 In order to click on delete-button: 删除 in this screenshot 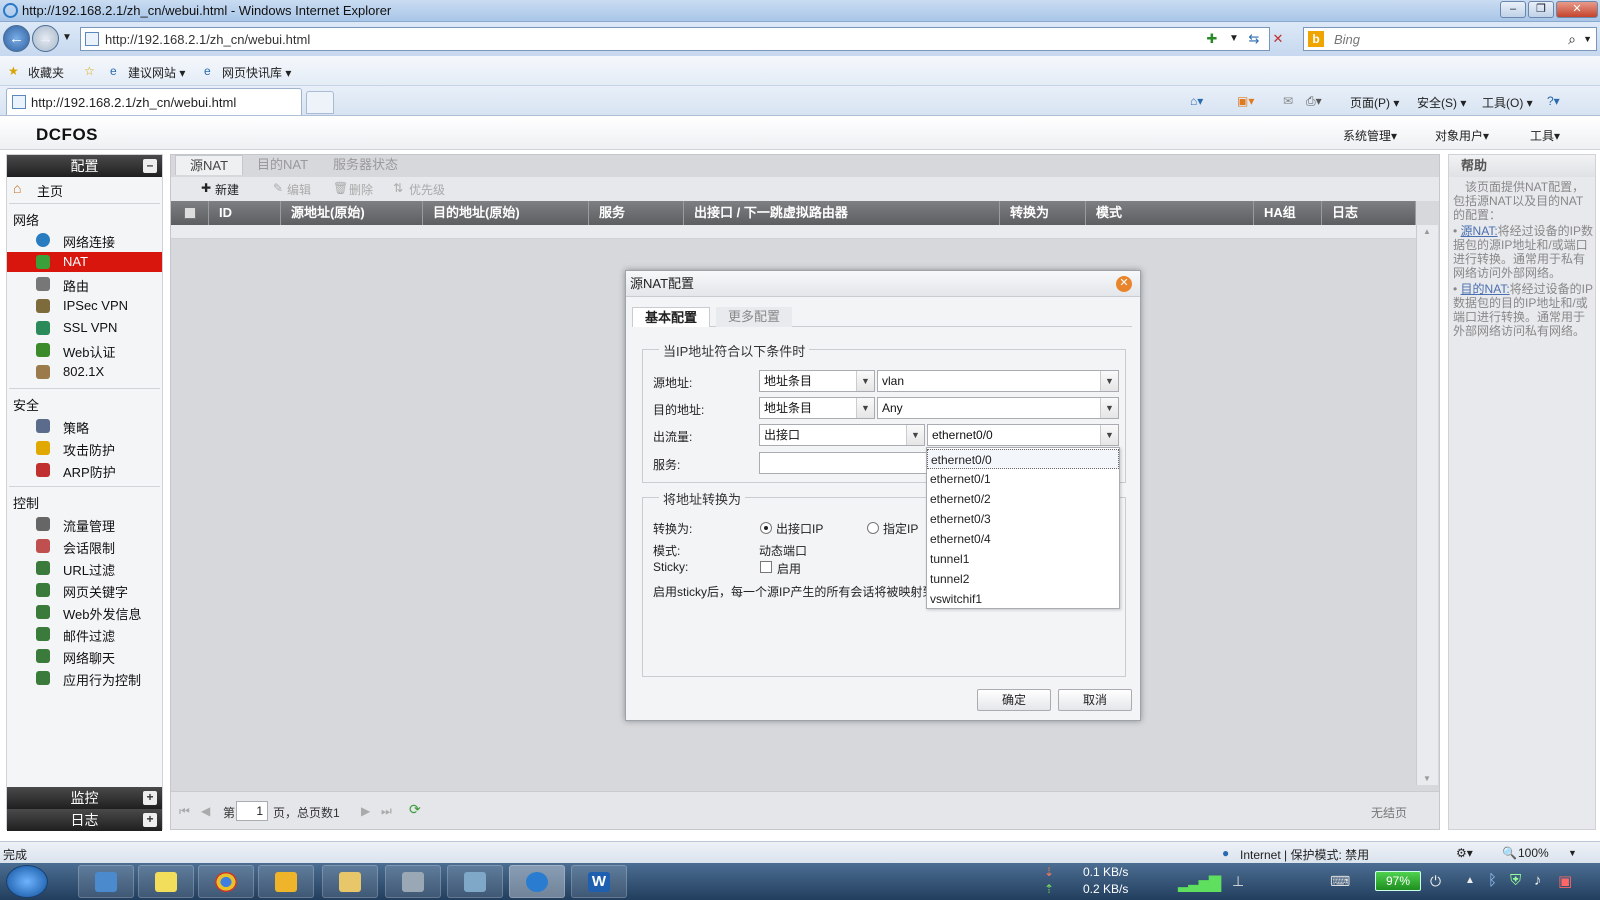, I will do `click(361, 189)`.